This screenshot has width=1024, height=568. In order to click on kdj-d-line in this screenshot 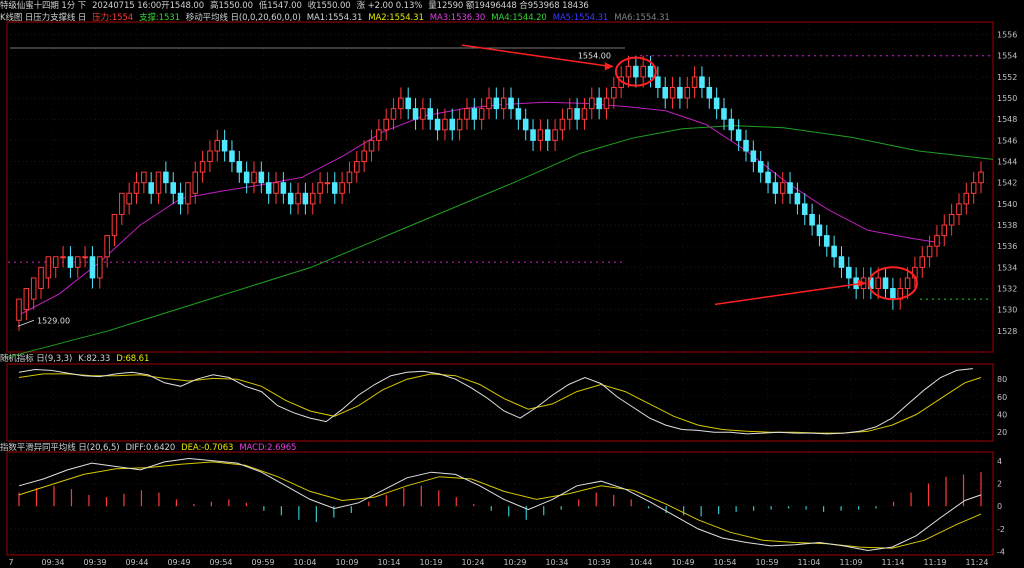, I will do `click(500, 403)`.